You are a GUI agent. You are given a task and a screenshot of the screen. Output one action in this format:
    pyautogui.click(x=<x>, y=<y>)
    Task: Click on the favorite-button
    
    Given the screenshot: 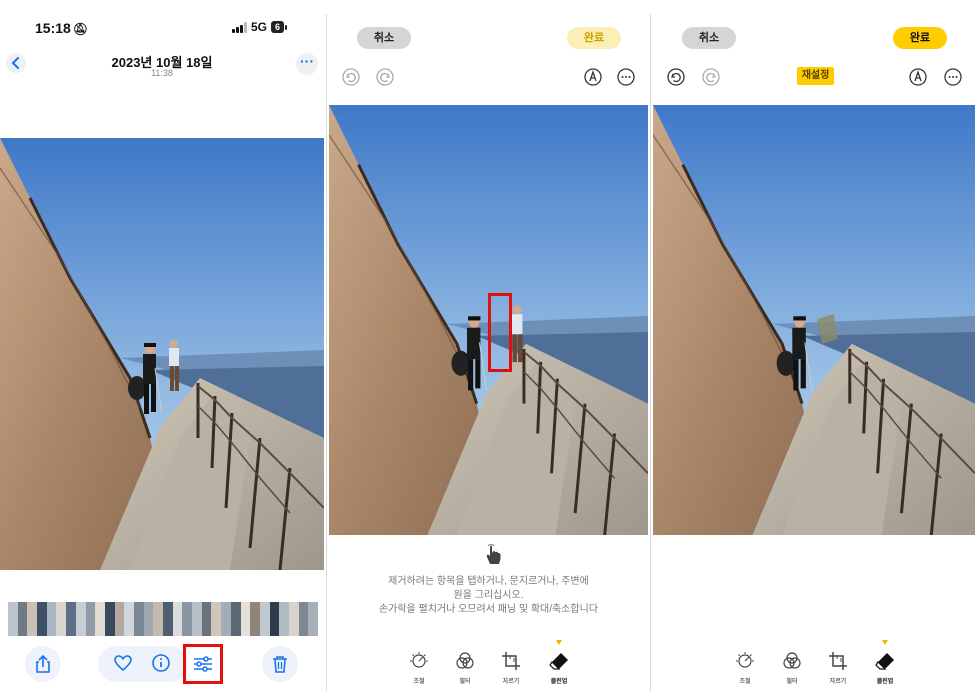 What is the action you would take?
    pyautogui.click(x=123, y=663)
    